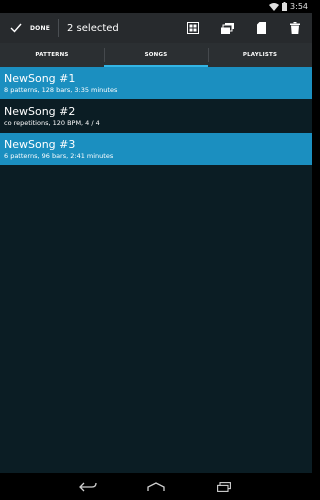 The image size is (320, 500). Describe the element at coordinates (40, 28) in the screenshot. I see `done-label: DONE` at that location.